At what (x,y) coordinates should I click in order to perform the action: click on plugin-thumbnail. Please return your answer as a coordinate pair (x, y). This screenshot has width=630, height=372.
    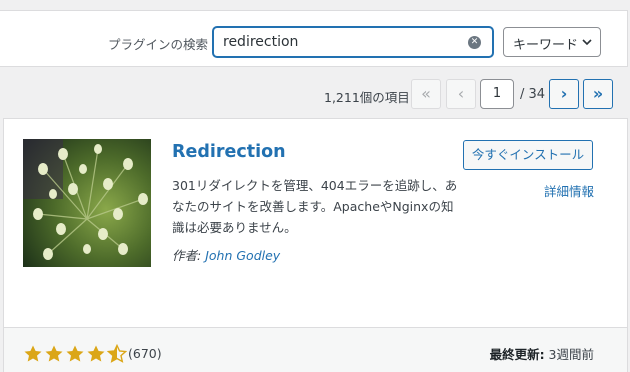
    Looking at the image, I should click on (87, 203).